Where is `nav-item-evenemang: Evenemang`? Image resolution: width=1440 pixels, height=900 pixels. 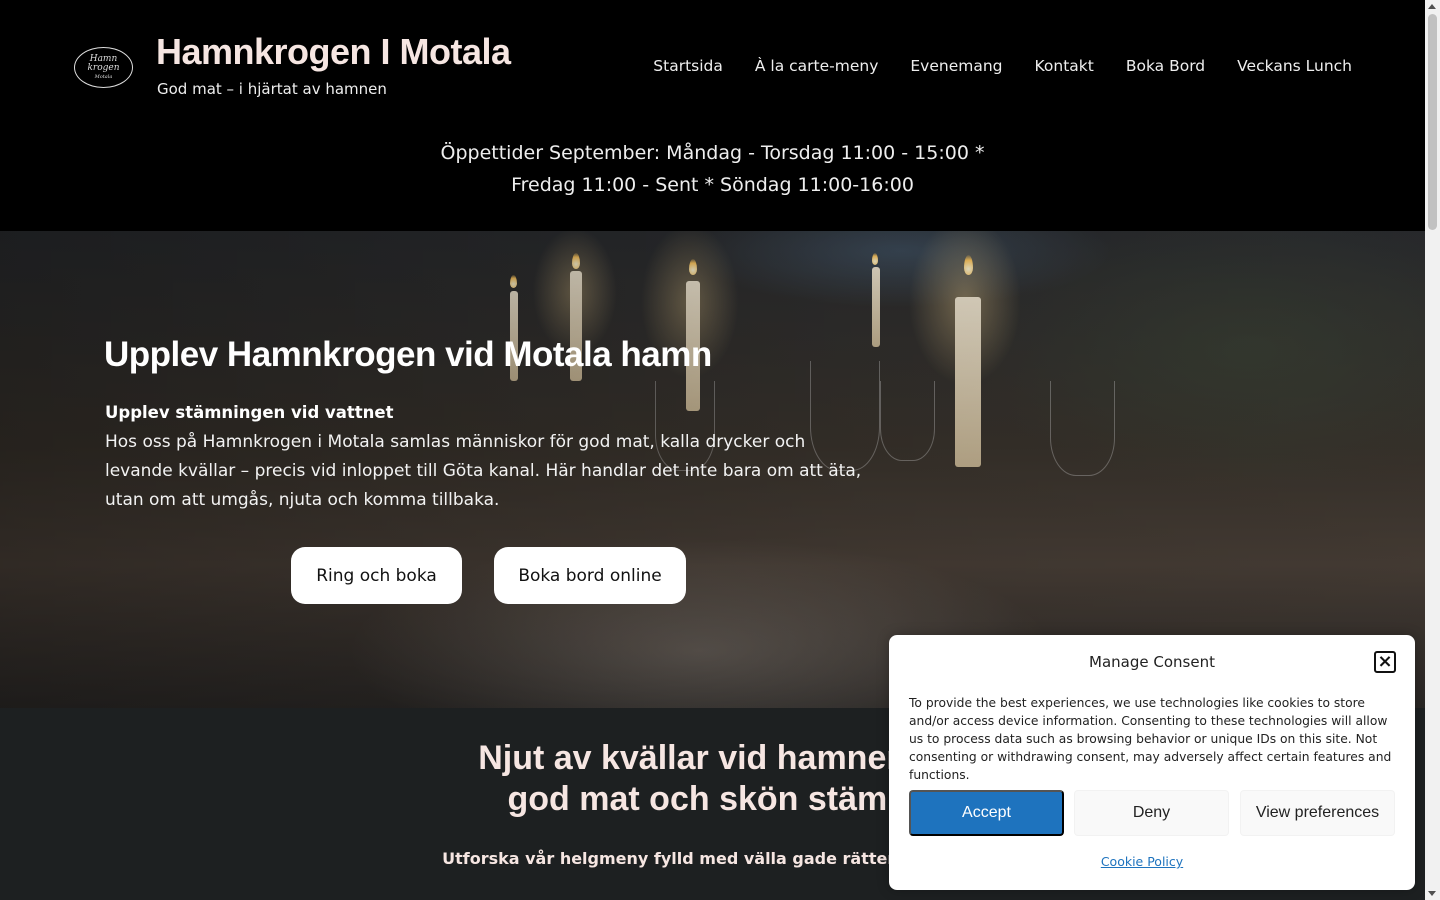
nav-item-evenemang: Evenemang is located at coordinates (956, 66).